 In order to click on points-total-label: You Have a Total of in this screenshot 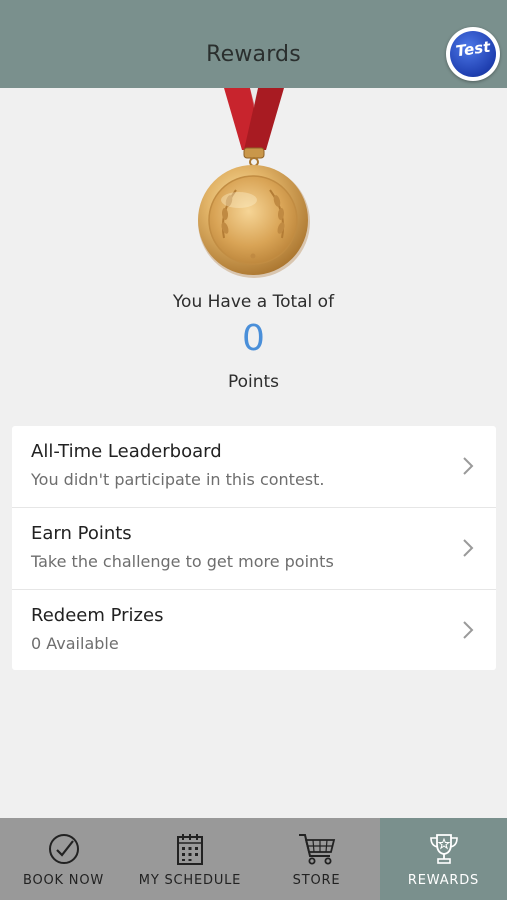, I will do `click(253, 302)`.